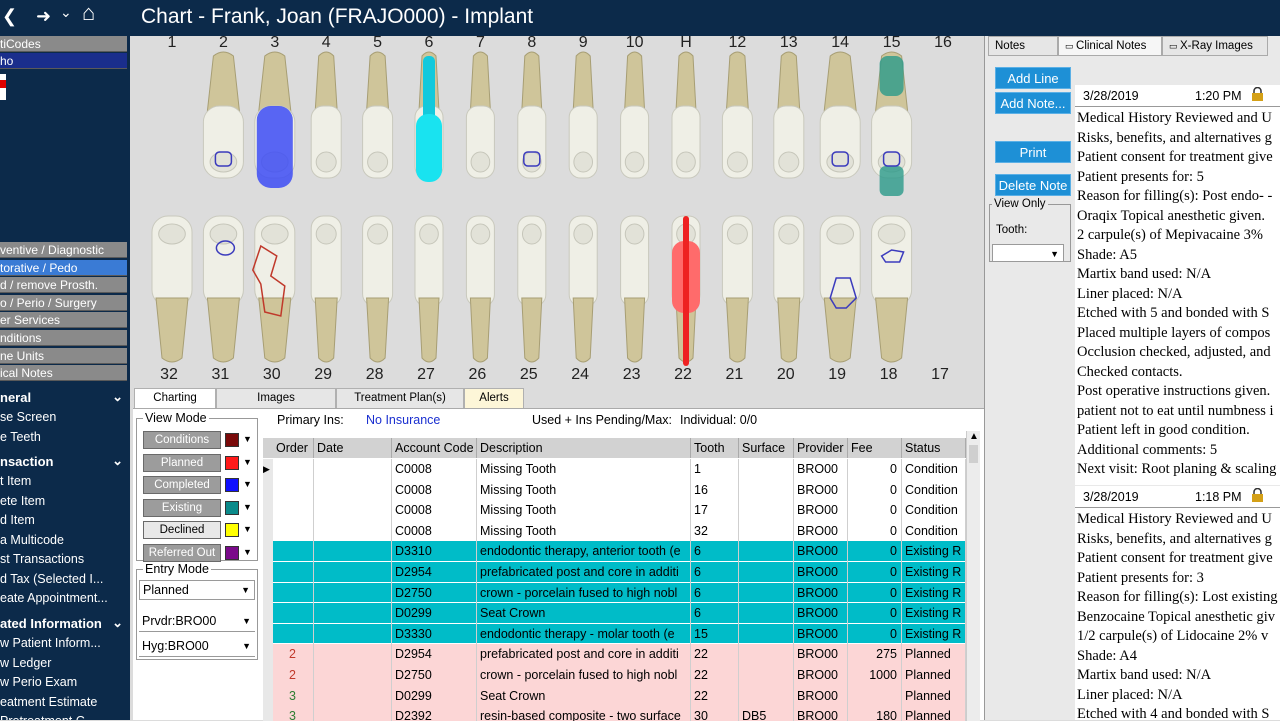 The image size is (1280, 721). I want to click on scroll-thumb, so click(973, 454).